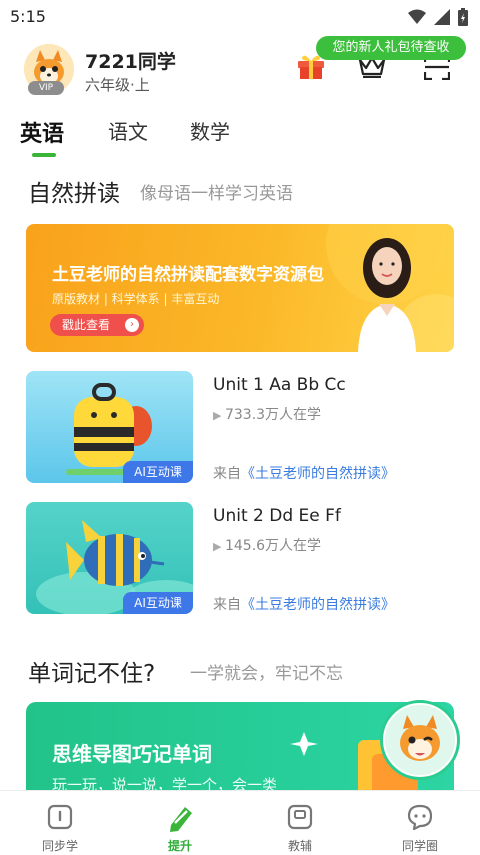 Image resolution: width=480 pixels, height=855 pixels. Describe the element at coordinates (42, 132) in the screenshot. I see `tab-english: 英语` at that location.